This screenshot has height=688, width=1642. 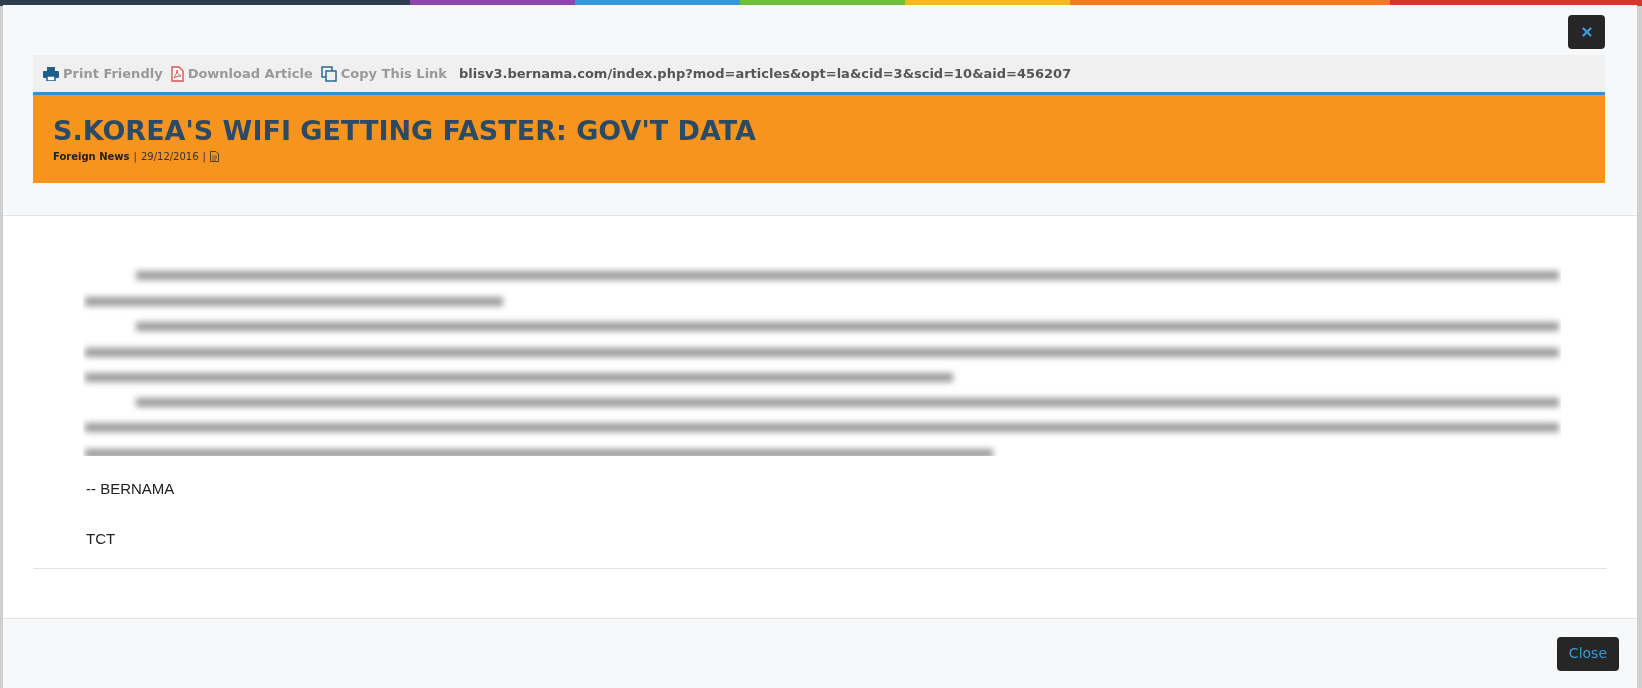 What do you see at coordinates (51, 73) in the screenshot?
I see `printer-icon` at bounding box center [51, 73].